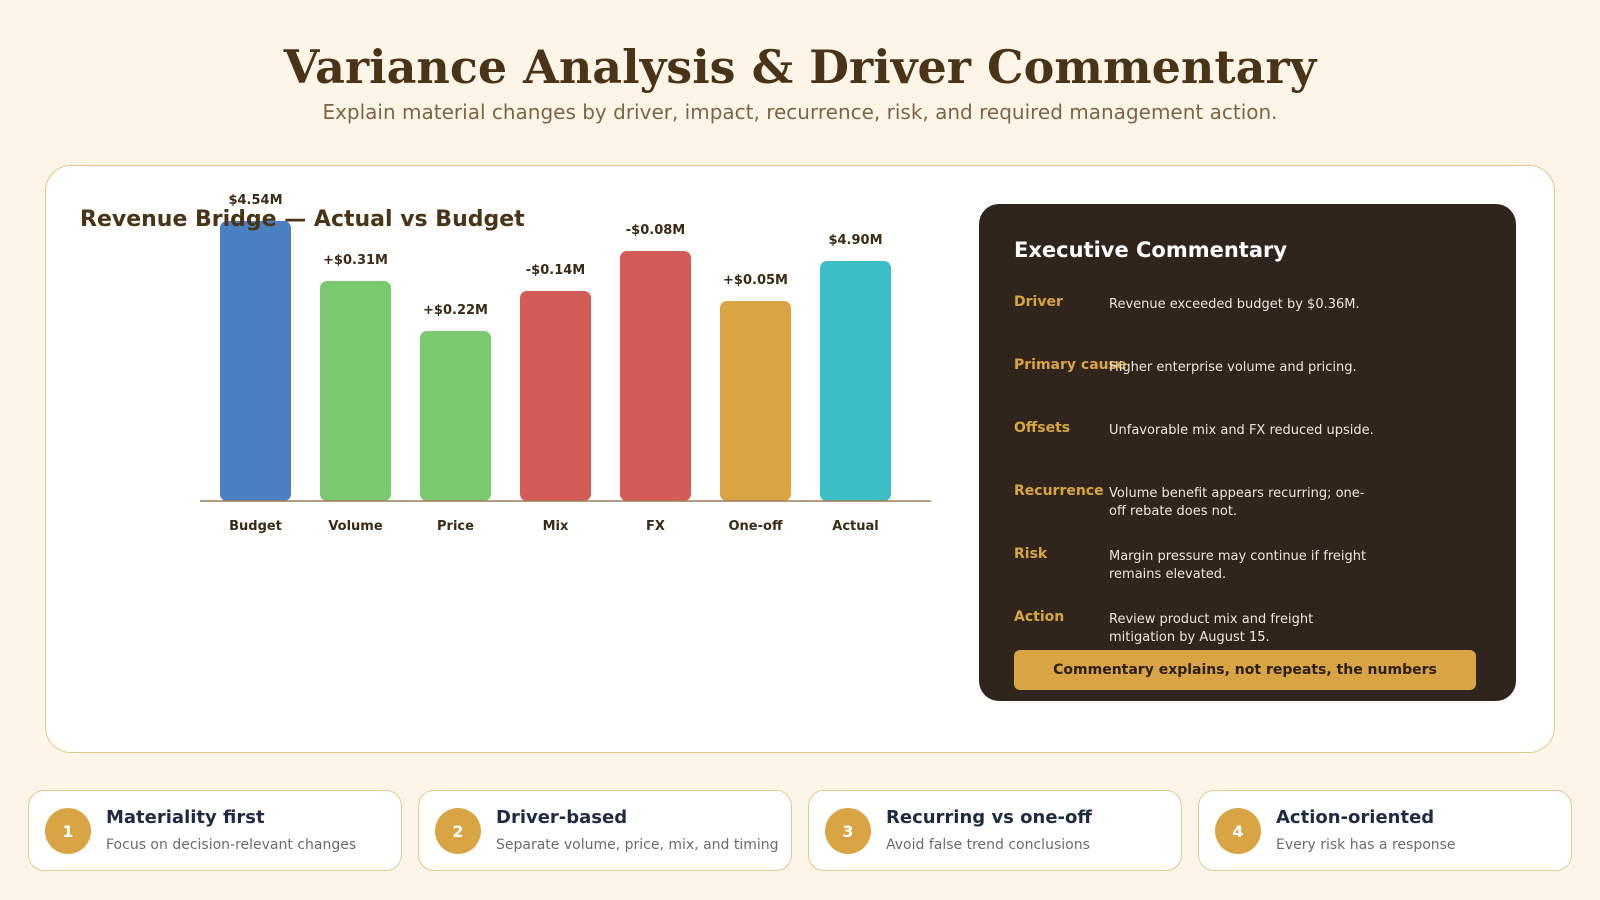 This screenshot has width=1600, height=900. What do you see at coordinates (1042, 428) in the screenshot?
I see `commentary-label: Offsets` at bounding box center [1042, 428].